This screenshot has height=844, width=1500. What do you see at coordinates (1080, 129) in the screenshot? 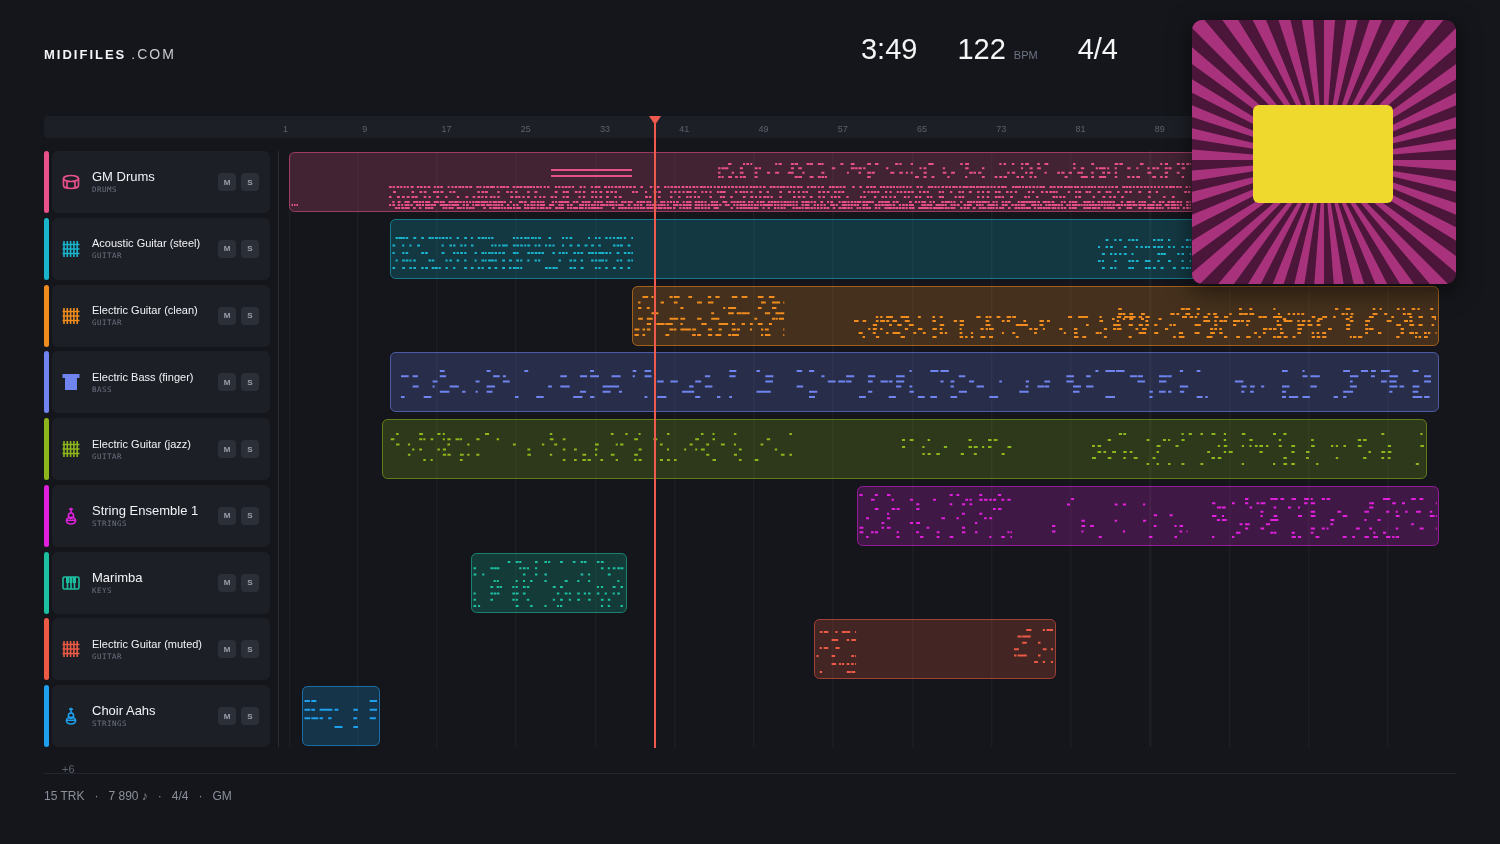
I see `bar-number: 81` at bounding box center [1080, 129].